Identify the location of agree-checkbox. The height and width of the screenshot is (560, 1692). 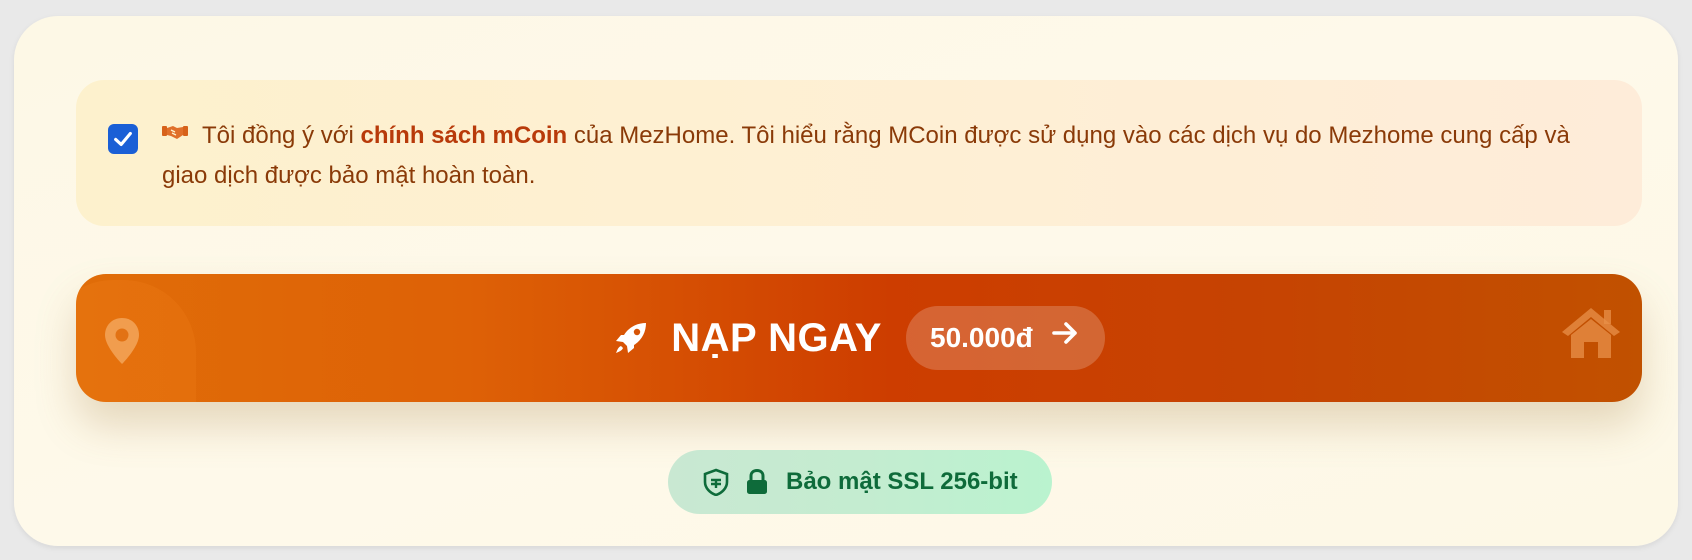
(123, 139).